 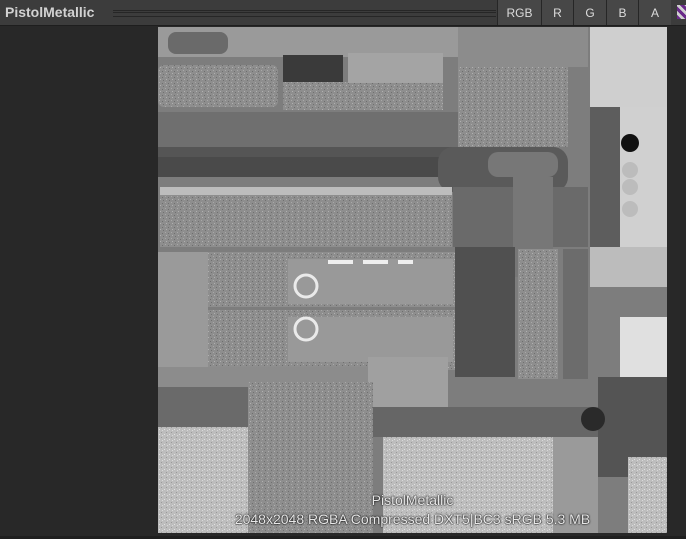 What do you see at coordinates (304, 13) in the screenshot?
I see `drag-handle` at bounding box center [304, 13].